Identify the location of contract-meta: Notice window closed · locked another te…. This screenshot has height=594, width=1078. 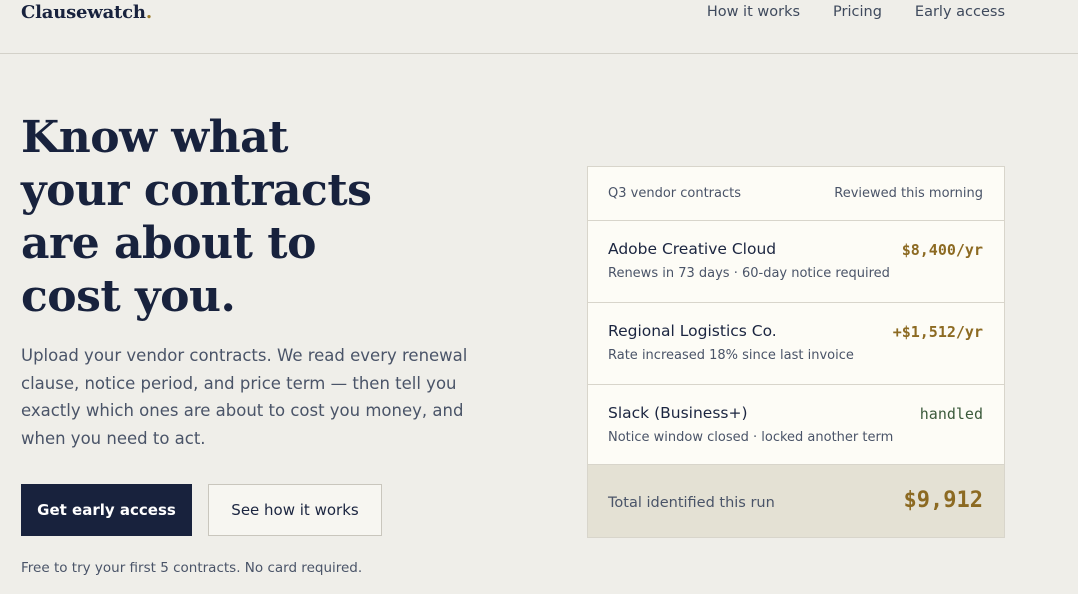
(751, 437).